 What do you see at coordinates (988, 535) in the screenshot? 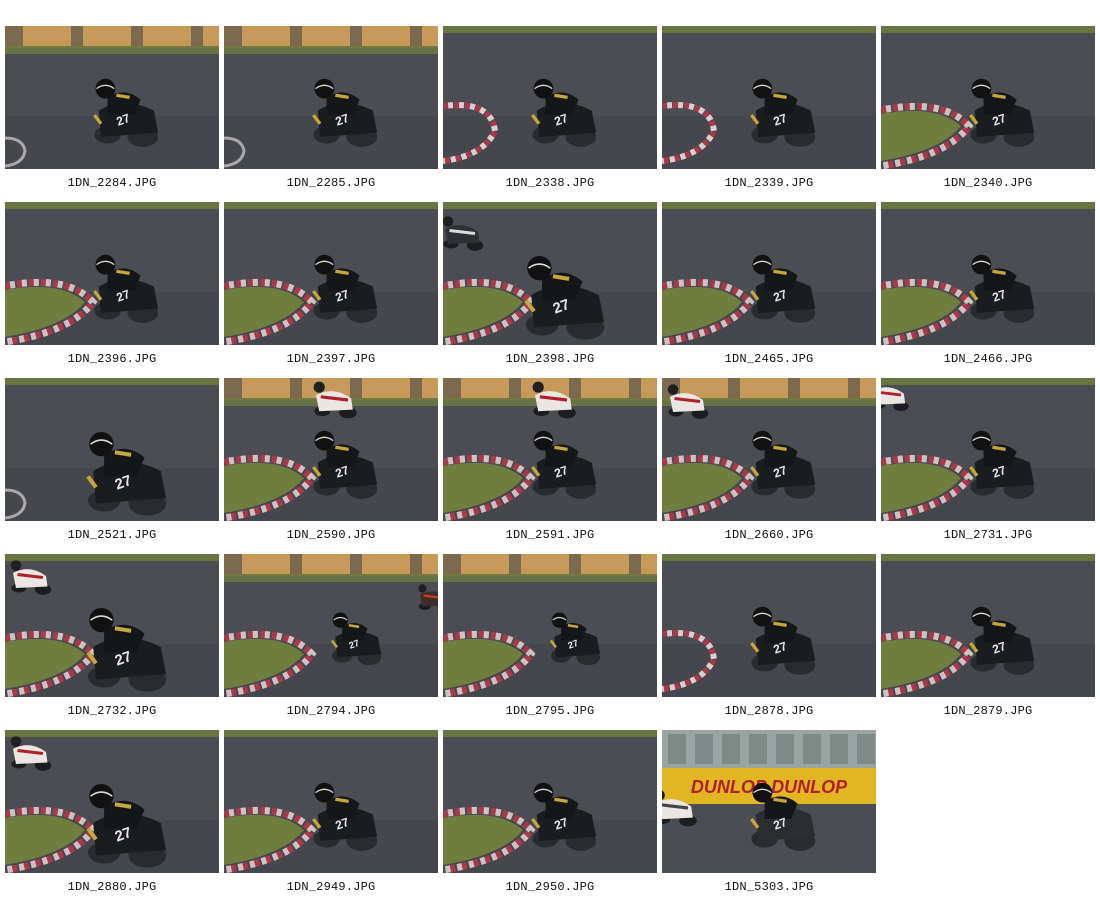
I see `thumbnail-filename: 1DN_2731.JPG` at bounding box center [988, 535].